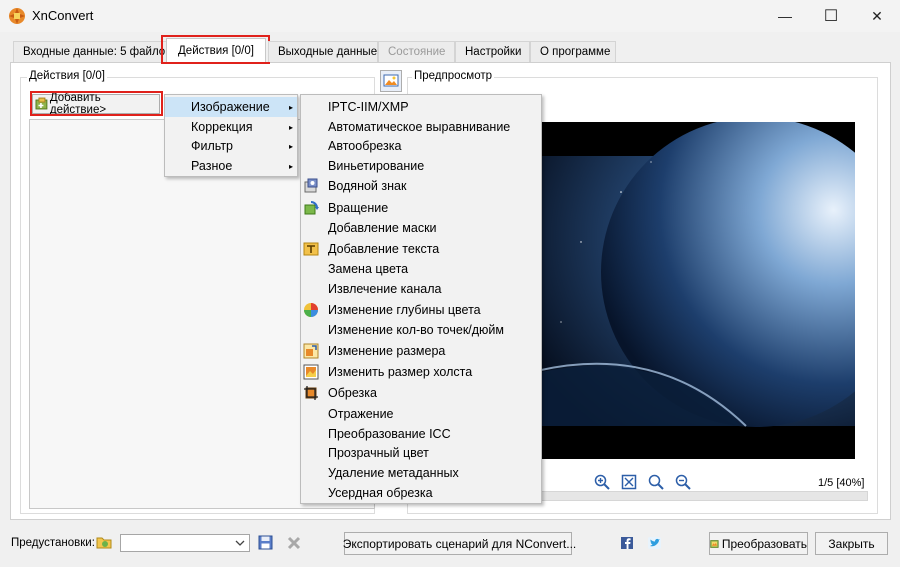  I want to click on menu-item-label: Изменить размер холста, so click(400, 372).